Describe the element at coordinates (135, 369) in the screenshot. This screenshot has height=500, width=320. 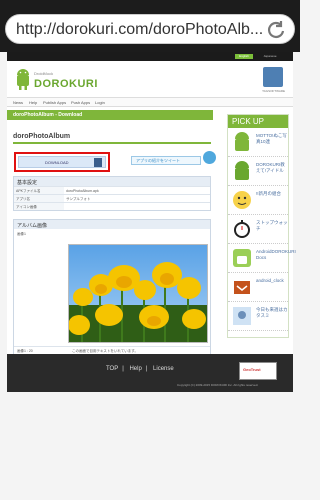
I see `footer-link-help: Help` at that location.